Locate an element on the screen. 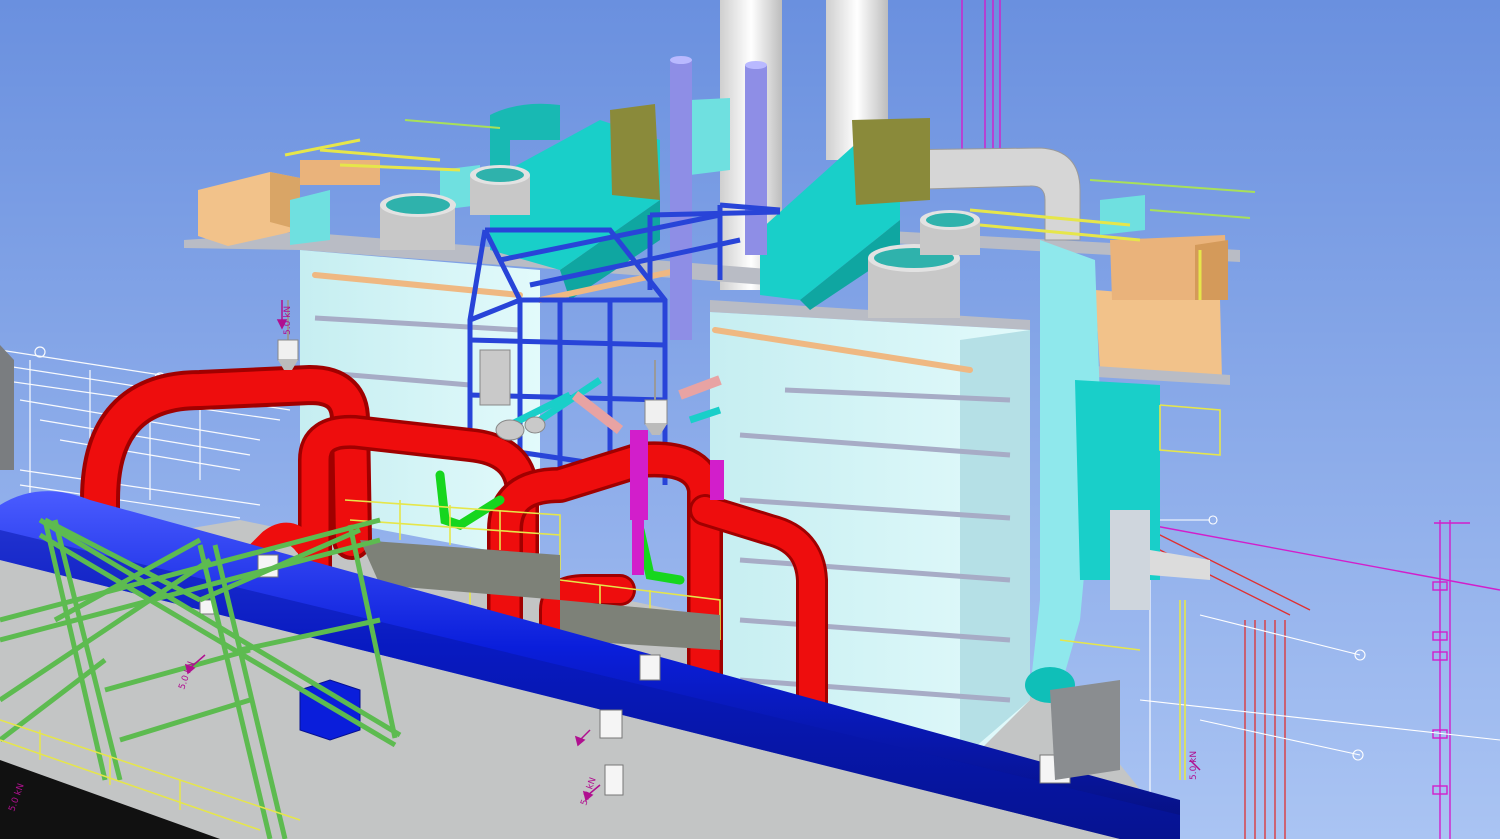 The height and width of the screenshot is (839, 1500). duct-transition-right is located at coordinates (891, 161).